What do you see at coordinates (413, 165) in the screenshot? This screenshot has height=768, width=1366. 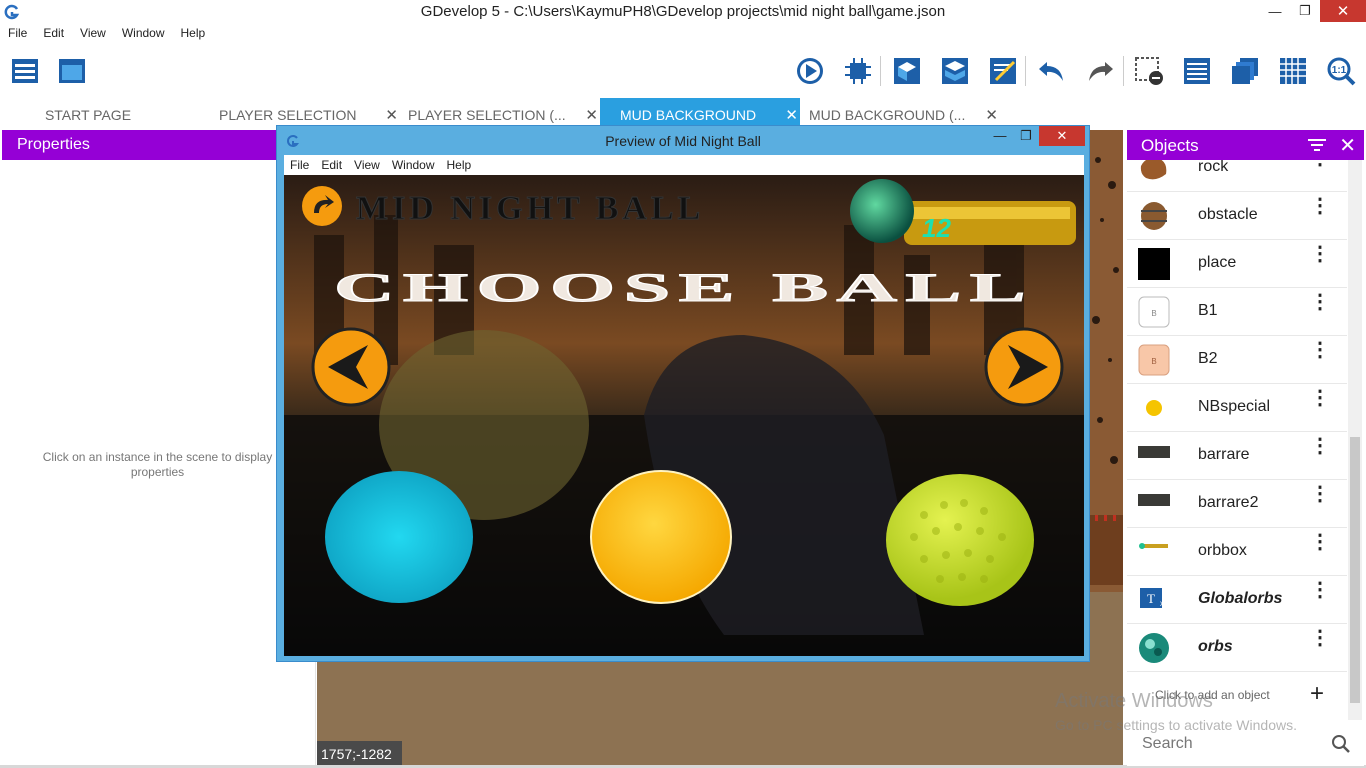 I see `preview-menu-window: Window` at bounding box center [413, 165].